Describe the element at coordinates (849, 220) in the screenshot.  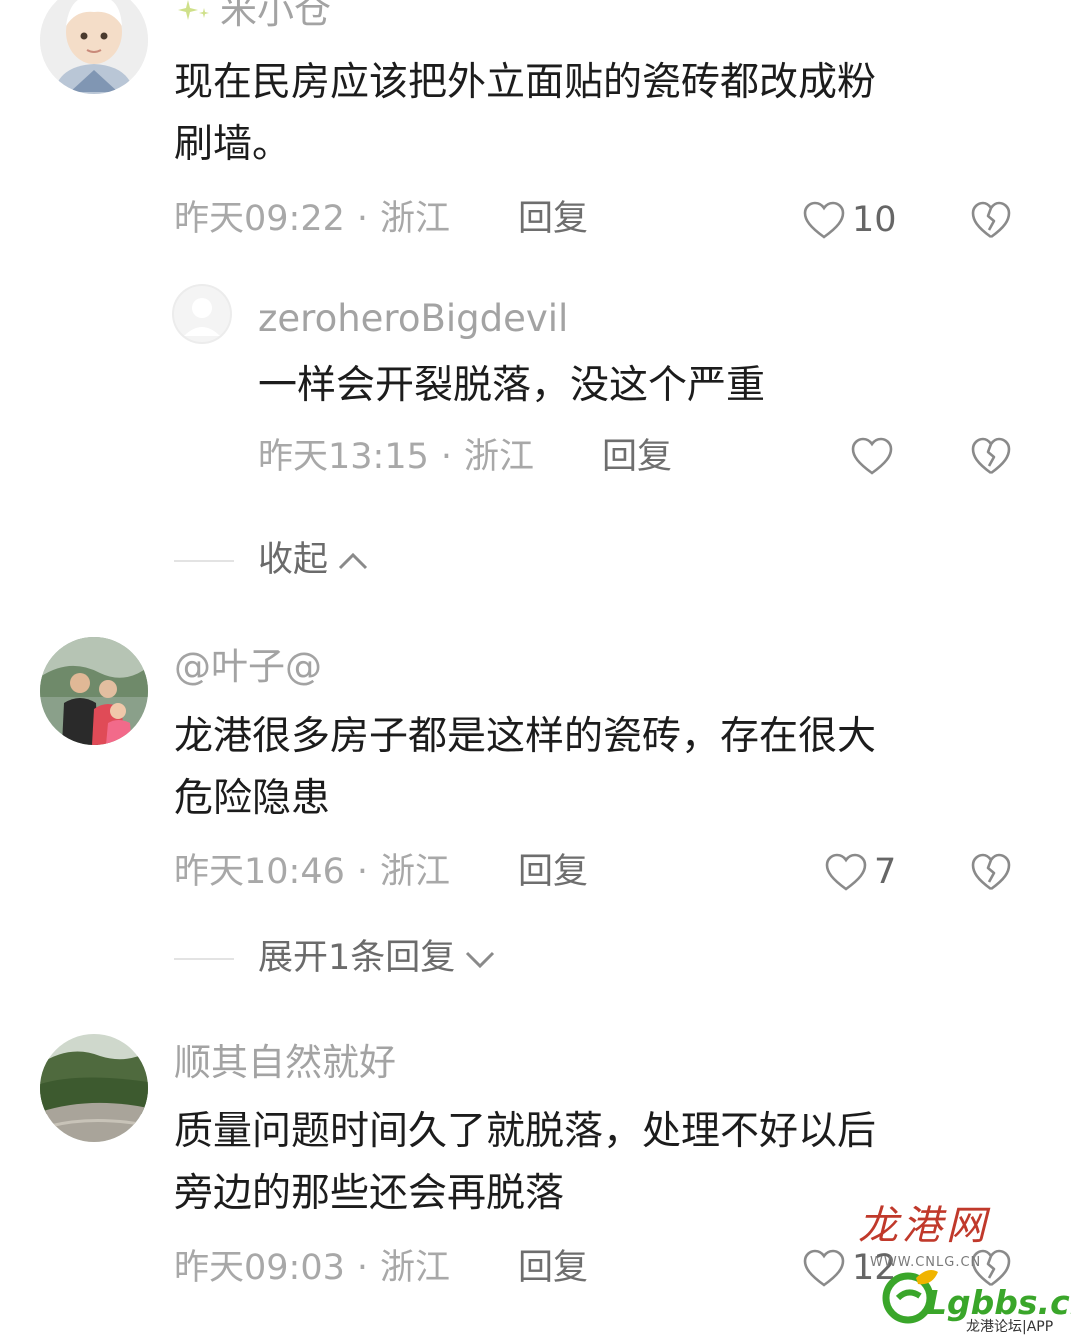
I see `like-button: 10` at that location.